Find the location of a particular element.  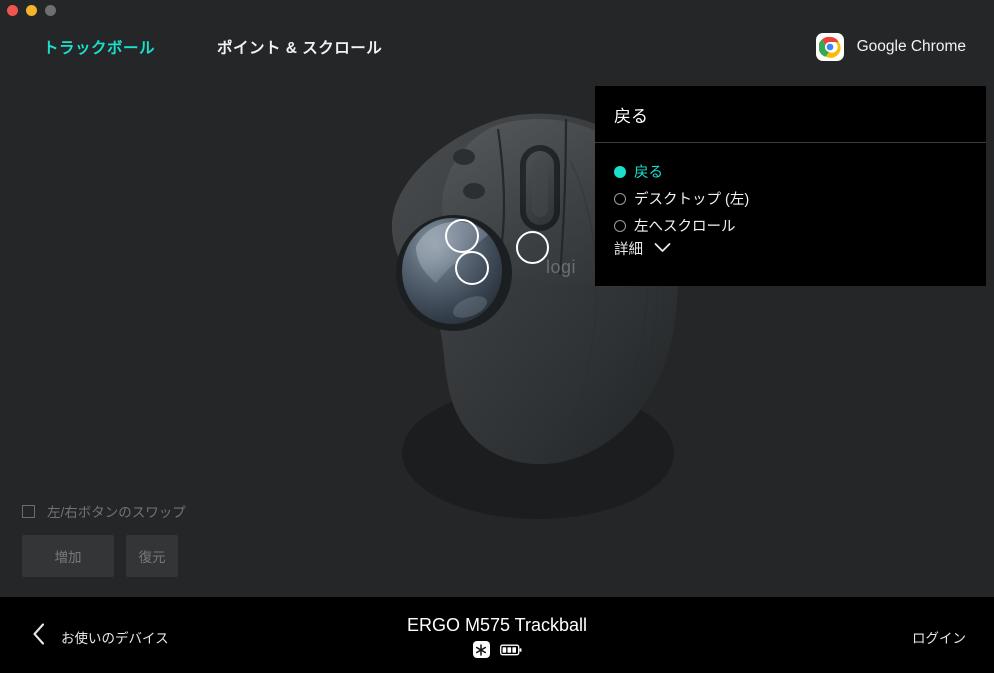

app-context-selector: Google Chrome is located at coordinates (890, 46).